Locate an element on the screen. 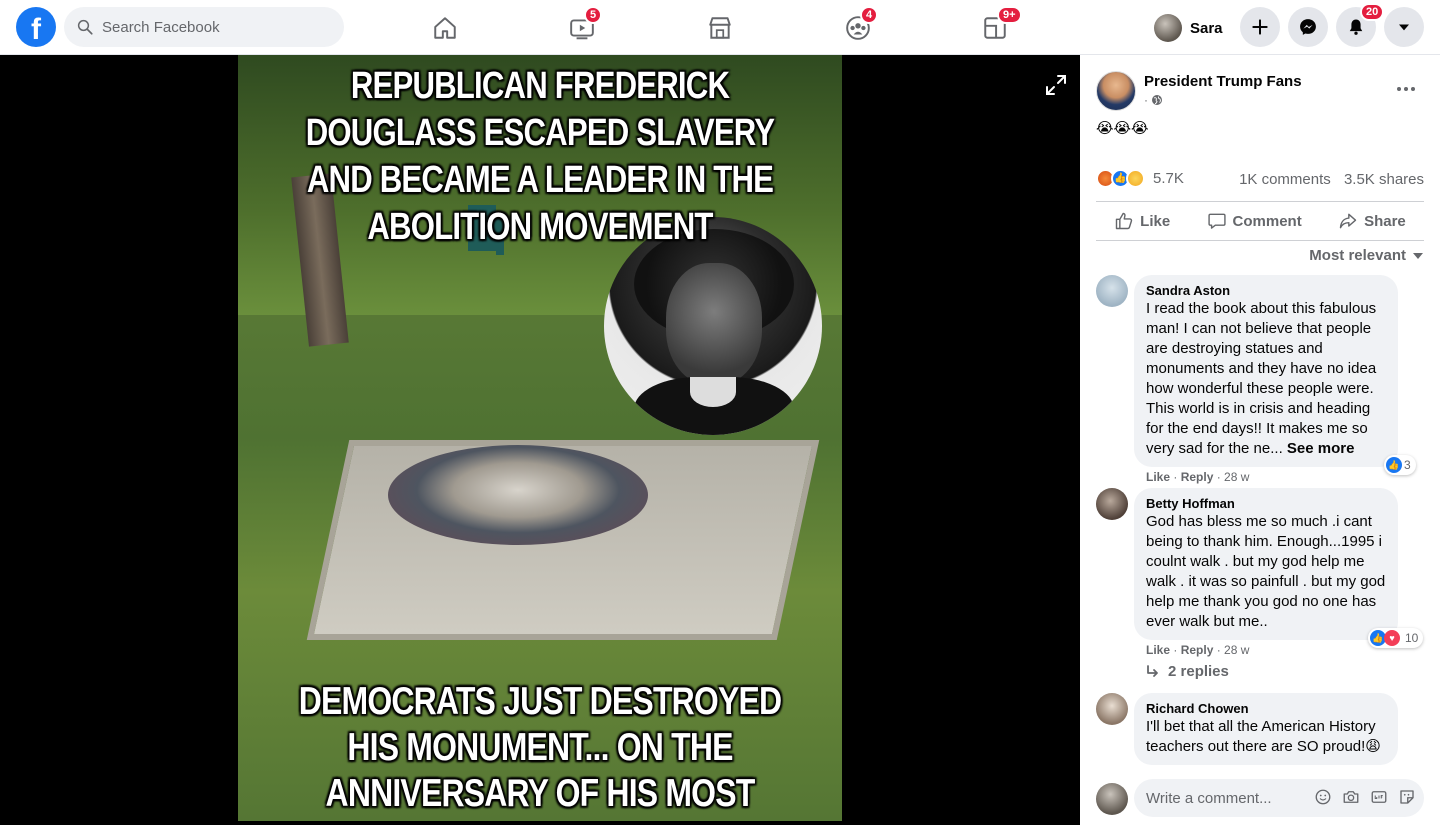 The width and height of the screenshot is (1440, 825). comment-author: Sandra Aston is located at coordinates (1266, 291).